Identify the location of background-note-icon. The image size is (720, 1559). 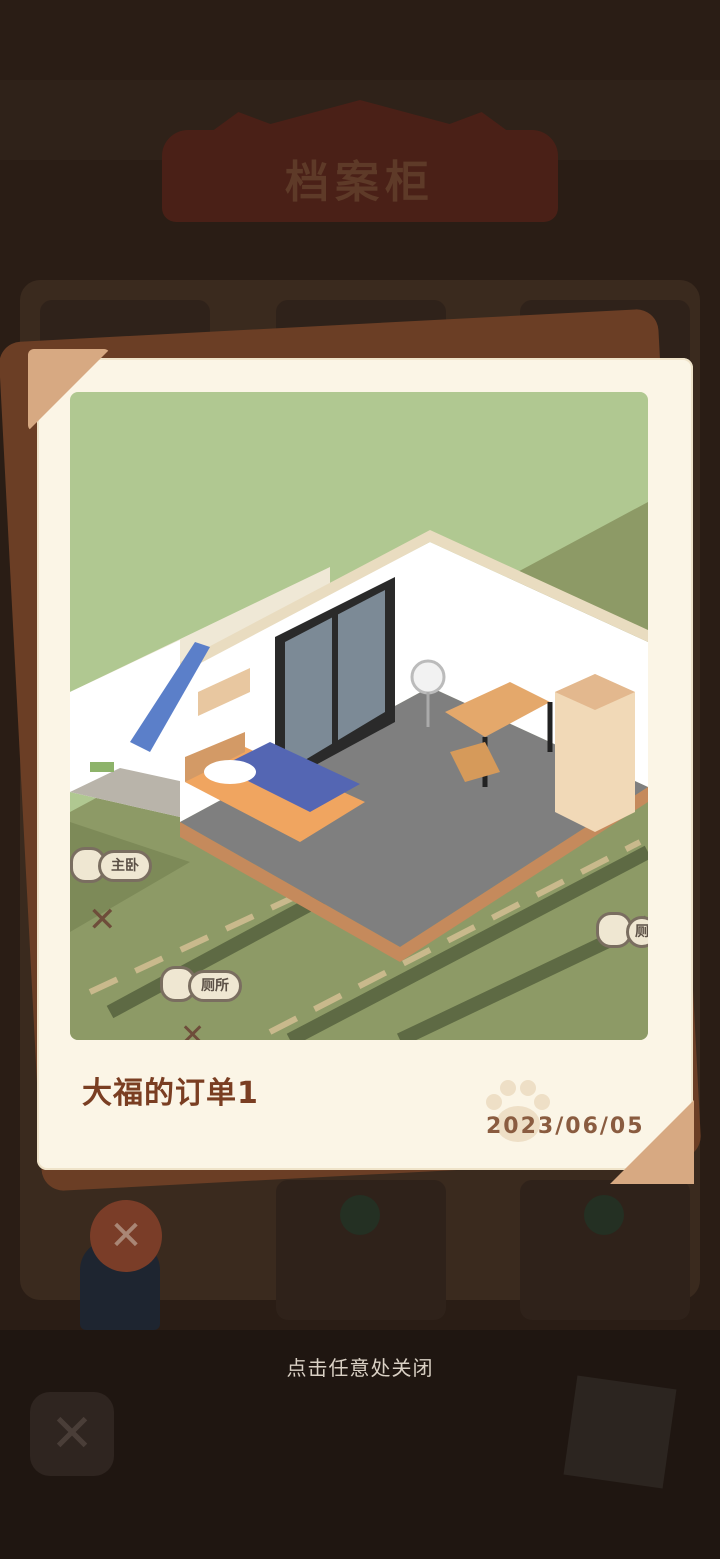
(620, 1432).